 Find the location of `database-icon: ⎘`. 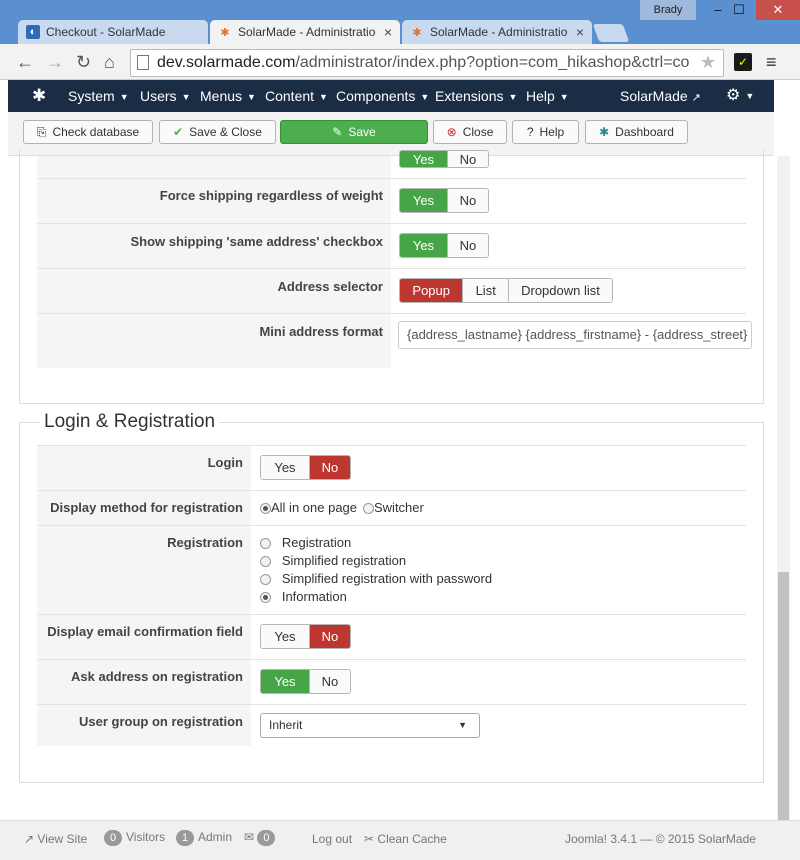

database-icon: ⎘ is located at coordinates (41, 131).